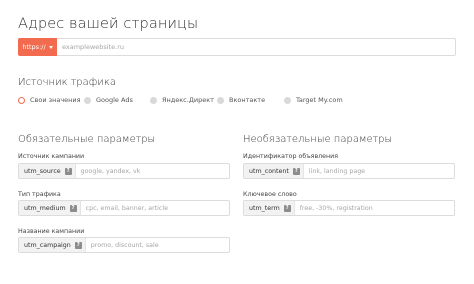  What do you see at coordinates (188, 100) in the screenshot?
I see `radio-label: Яндекс.Директ` at bounding box center [188, 100].